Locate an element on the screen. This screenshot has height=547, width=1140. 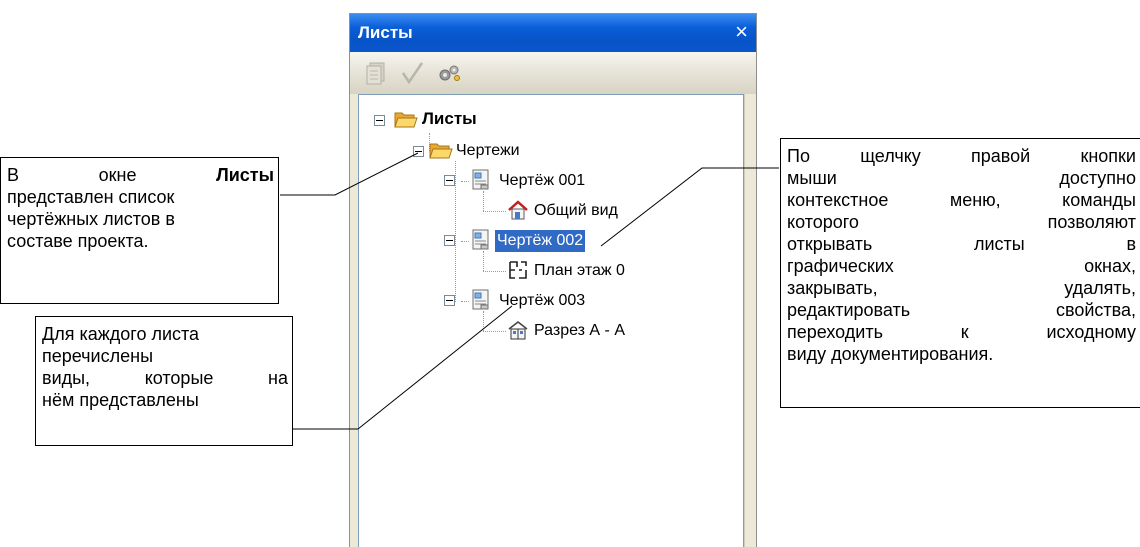
callout-line: мыши доступно is located at coordinates (961, 178).